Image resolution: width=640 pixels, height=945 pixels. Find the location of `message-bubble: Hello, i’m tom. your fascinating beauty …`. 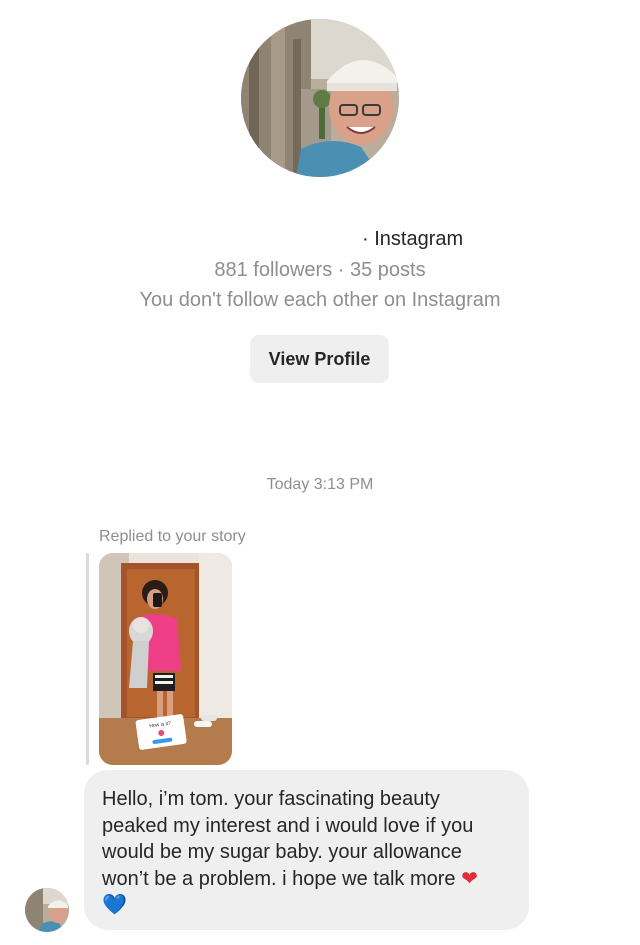

message-bubble: Hello, i’m tom. your fascinating beauty … is located at coordinates (306, 850).